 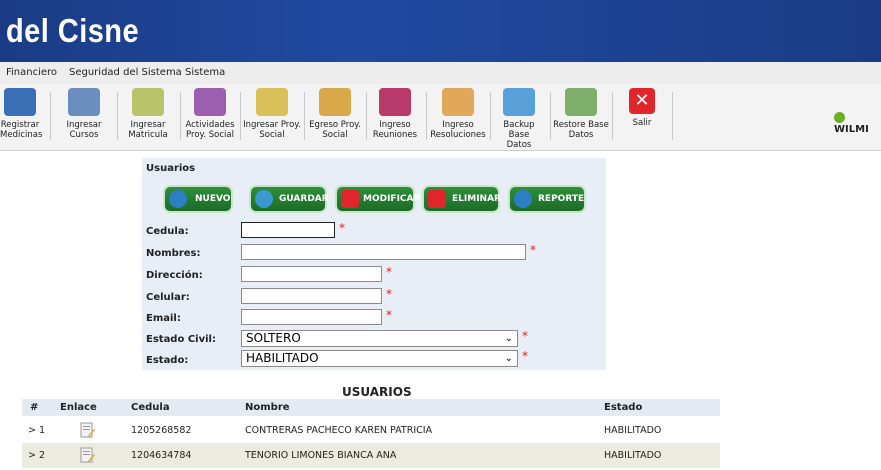 I want to click on direccion-required-mark: *, so click(x=389, y=272).